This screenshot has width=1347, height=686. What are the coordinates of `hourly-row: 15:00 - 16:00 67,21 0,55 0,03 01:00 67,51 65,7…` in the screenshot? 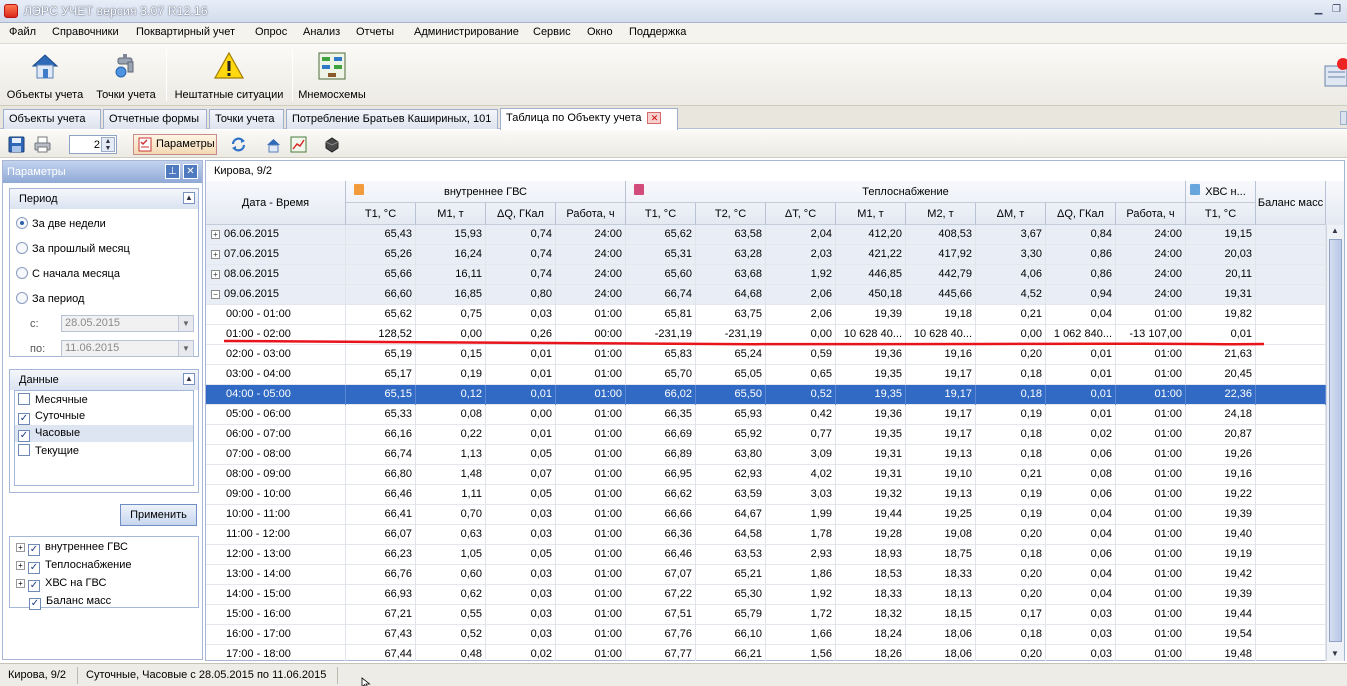 It's located at (766, 615).